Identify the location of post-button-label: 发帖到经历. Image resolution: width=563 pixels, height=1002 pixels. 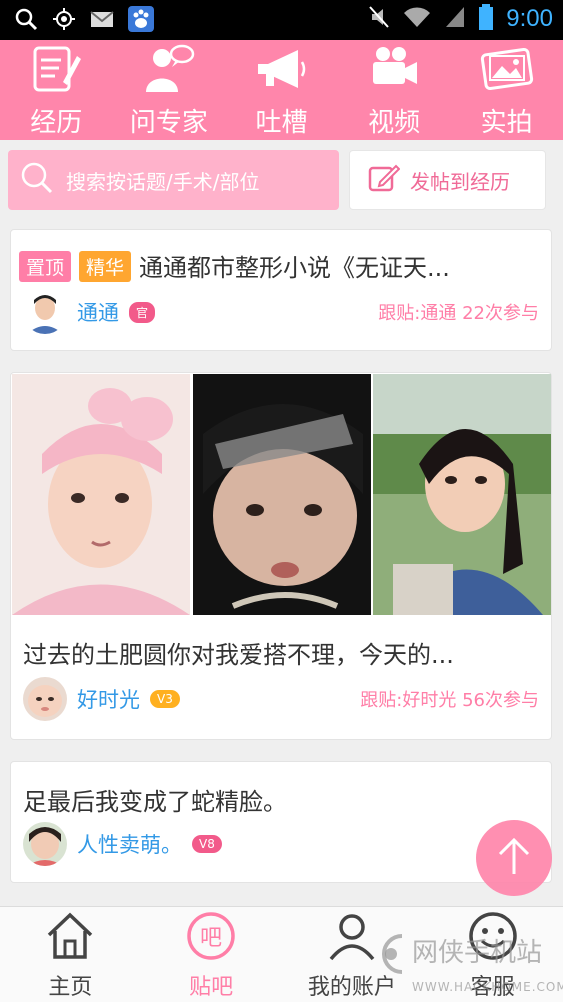
(460, 181).